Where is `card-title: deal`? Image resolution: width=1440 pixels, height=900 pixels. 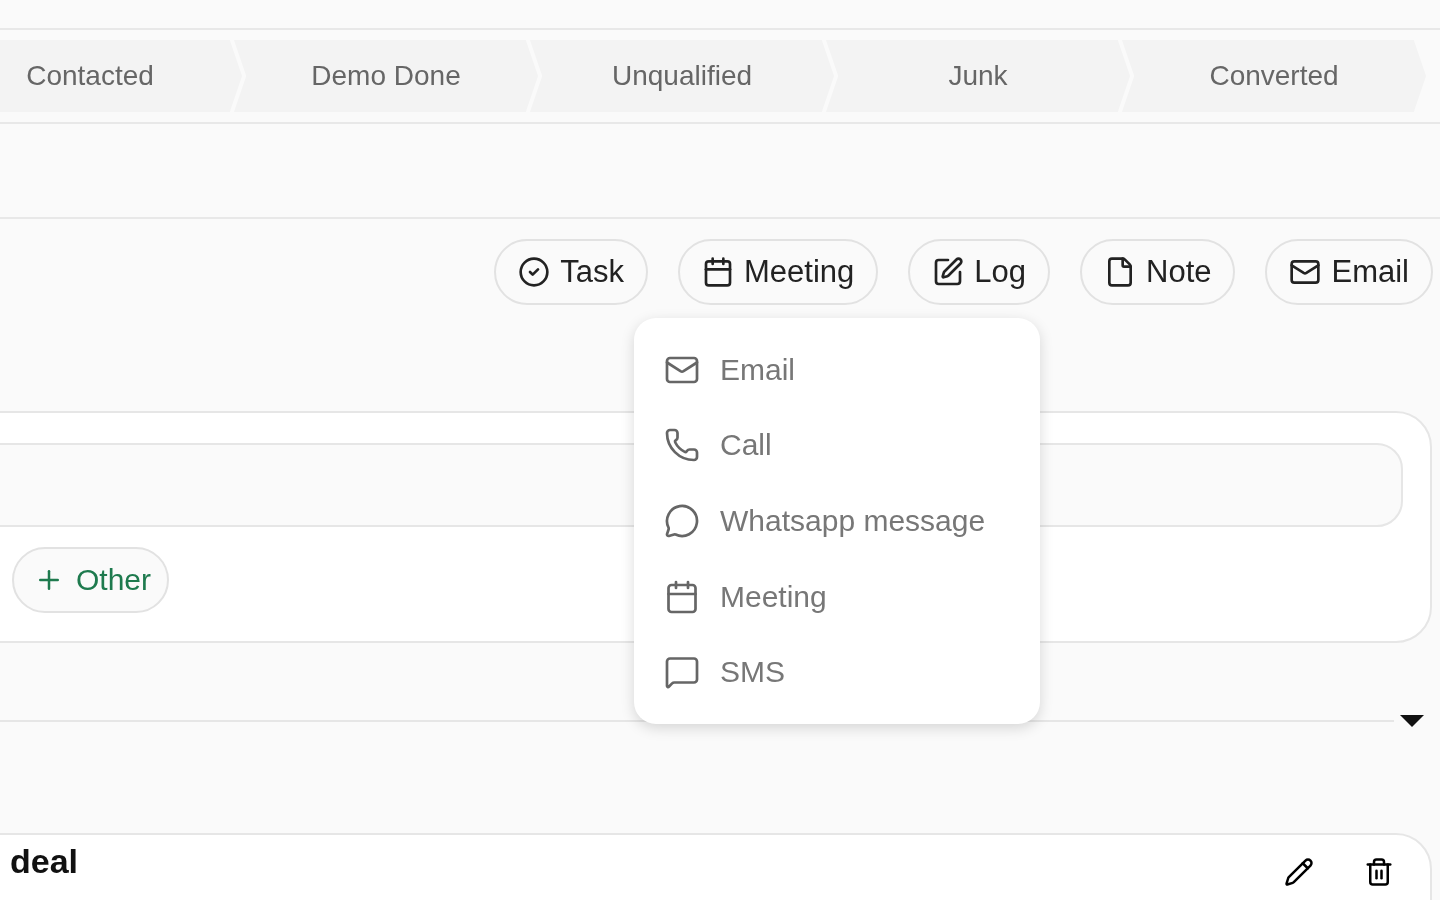
card-title: deal is located at coordinates (45, 862).